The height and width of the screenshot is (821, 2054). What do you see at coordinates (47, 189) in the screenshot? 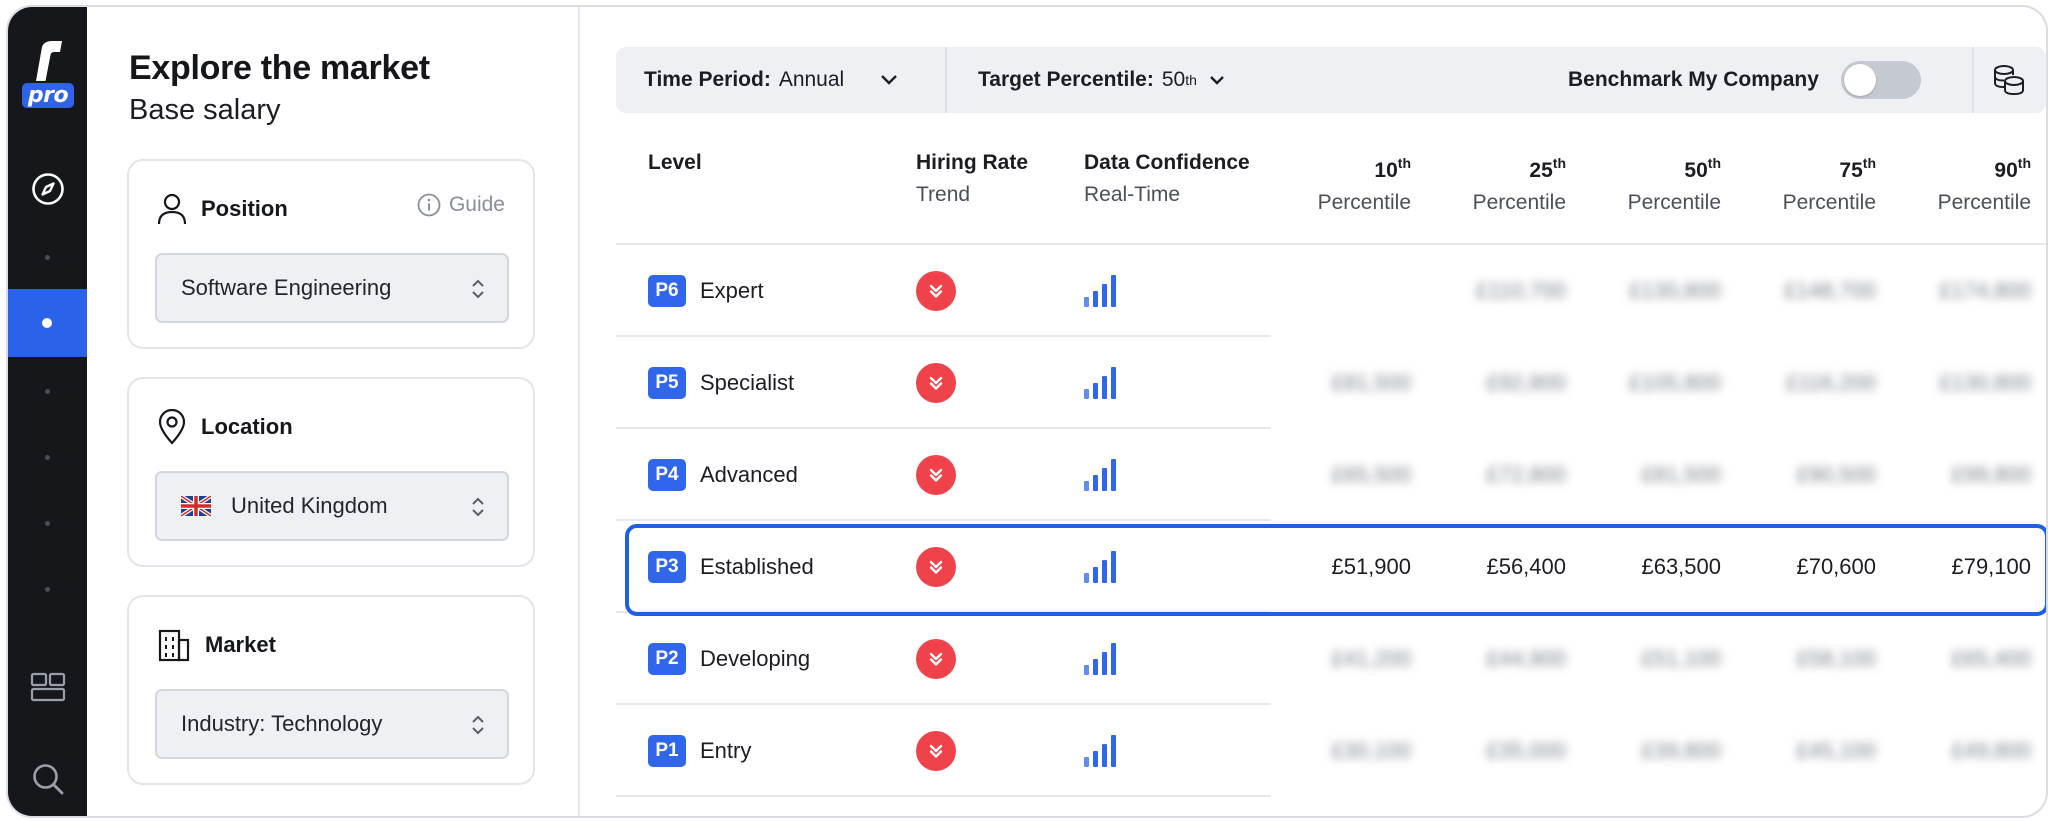
I see `compass-icon` at bounding box center [47, 189].